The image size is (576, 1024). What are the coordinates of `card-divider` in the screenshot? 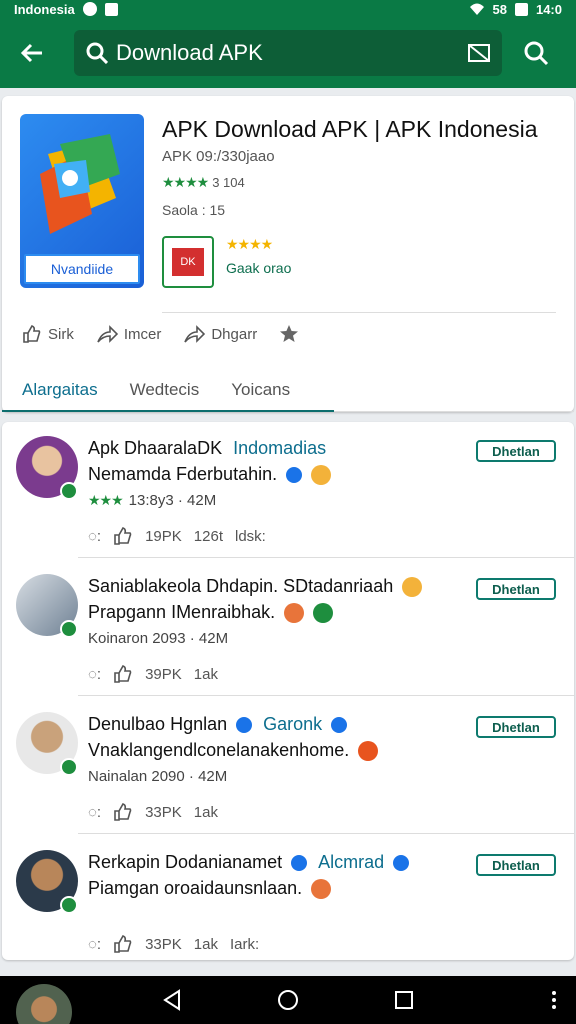 It's located at (359, 312).